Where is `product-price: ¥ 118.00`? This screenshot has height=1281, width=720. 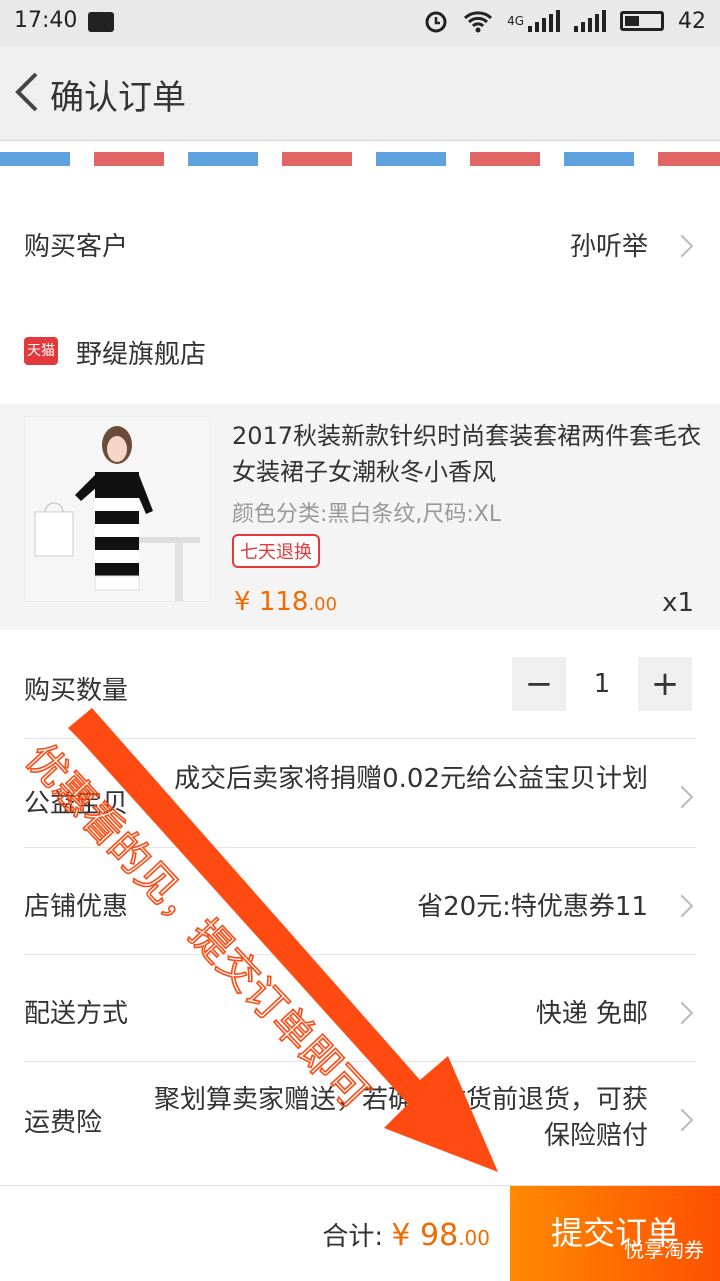 product-price: ¥ 118.00 is located at coordinates (285, 602).